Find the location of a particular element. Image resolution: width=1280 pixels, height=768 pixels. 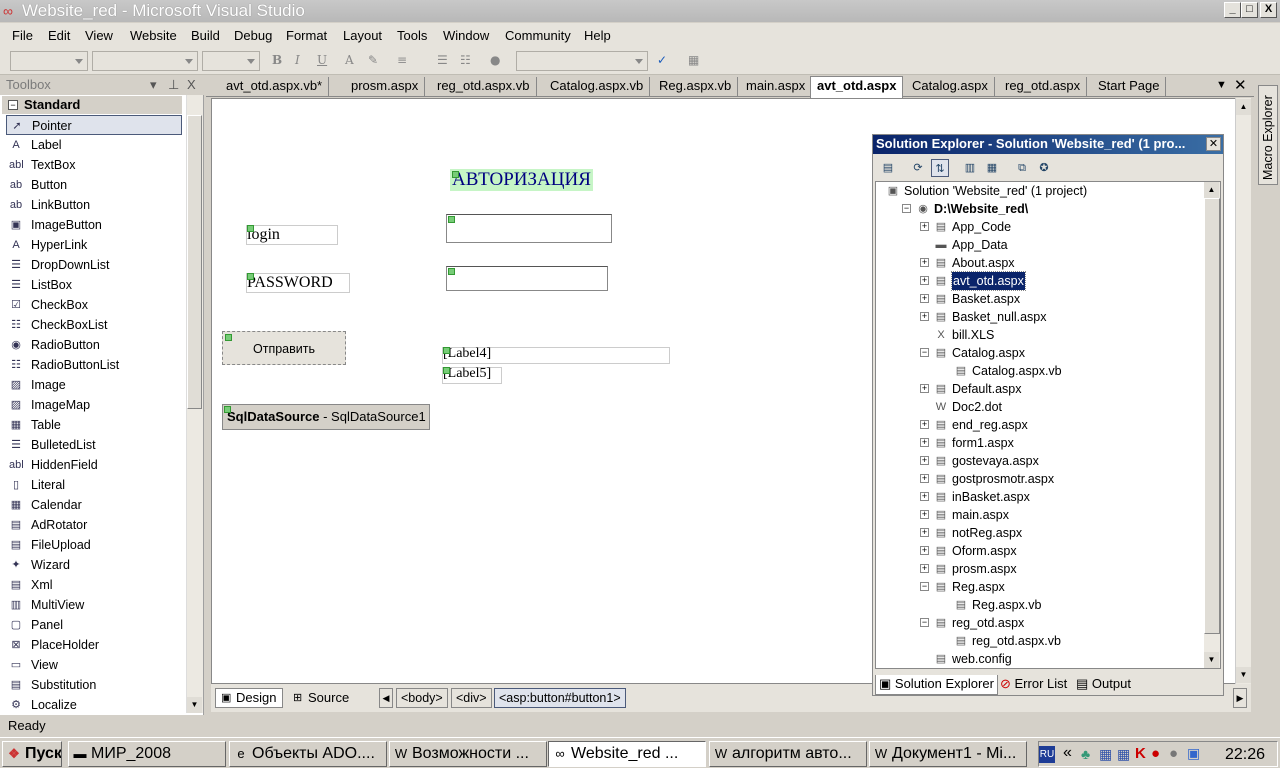

bold-button: B is located at coordinates (277, 60).